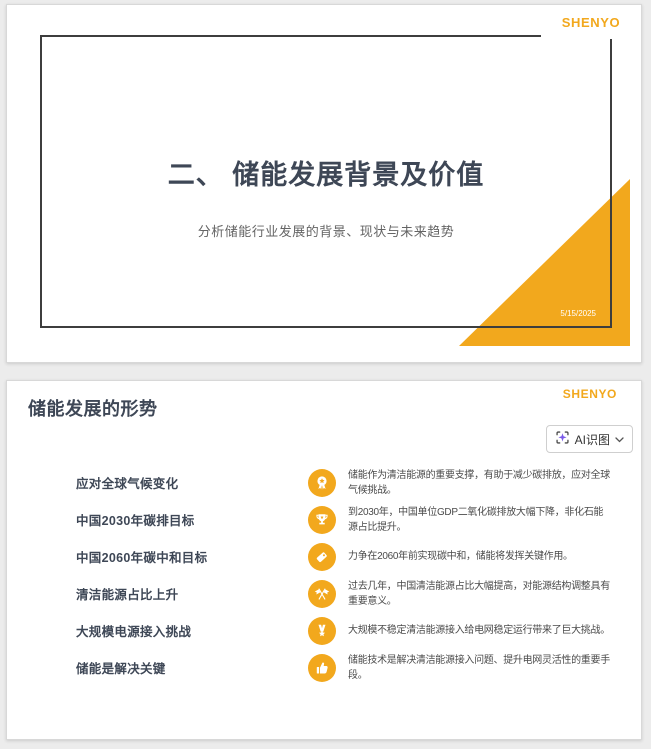 The width and height of the screenshot is (651, 749). I want to click on item-label: 储能是解决关键, so click(121, 669).